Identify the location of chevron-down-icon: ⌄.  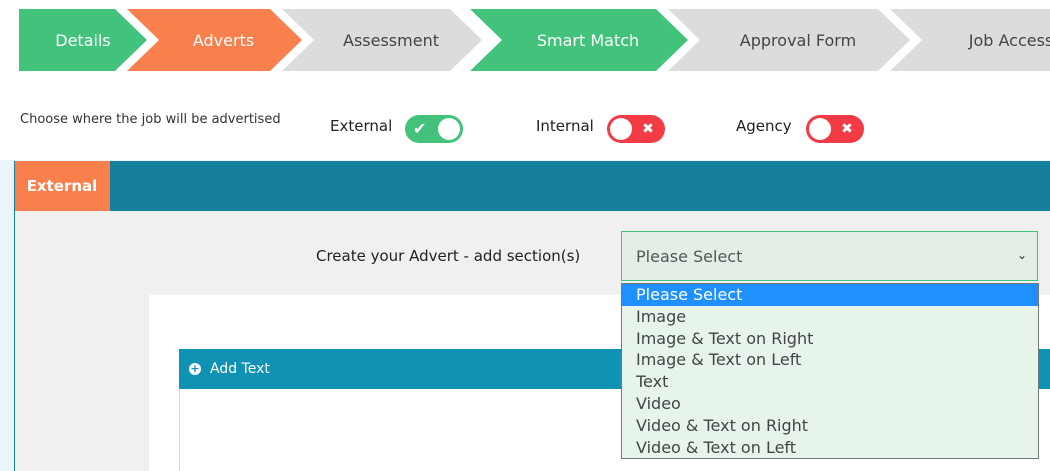
(1021, 255).